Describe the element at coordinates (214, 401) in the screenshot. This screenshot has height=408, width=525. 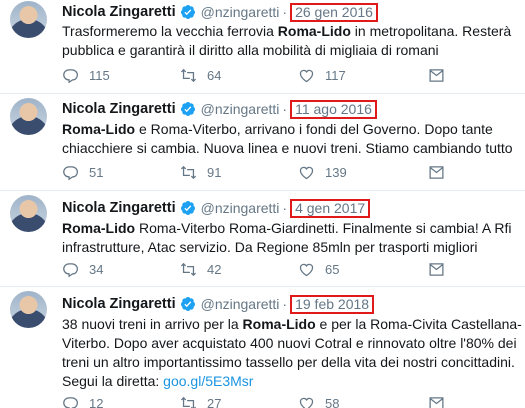
I see `retweet-count: 27` at that location.